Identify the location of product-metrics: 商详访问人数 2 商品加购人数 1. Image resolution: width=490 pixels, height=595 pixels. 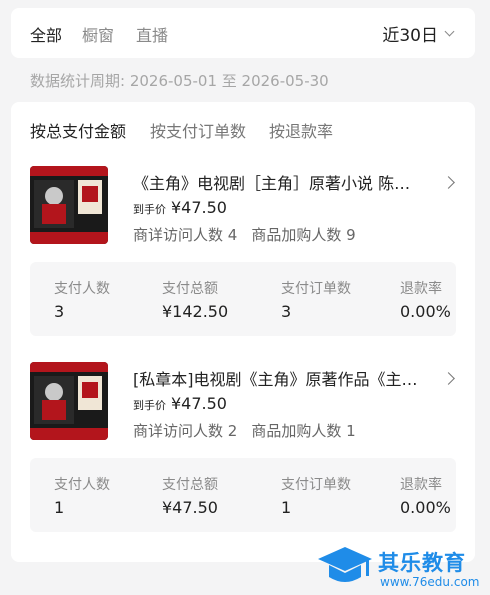
(244, 430).